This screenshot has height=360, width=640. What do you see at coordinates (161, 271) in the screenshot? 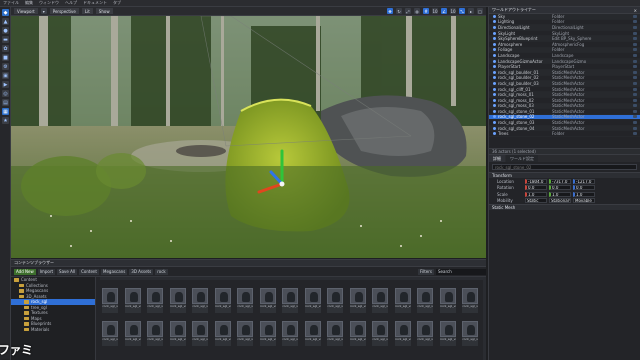
I see `breadcrumb-rock: rock` at bounding box center [161, 271].